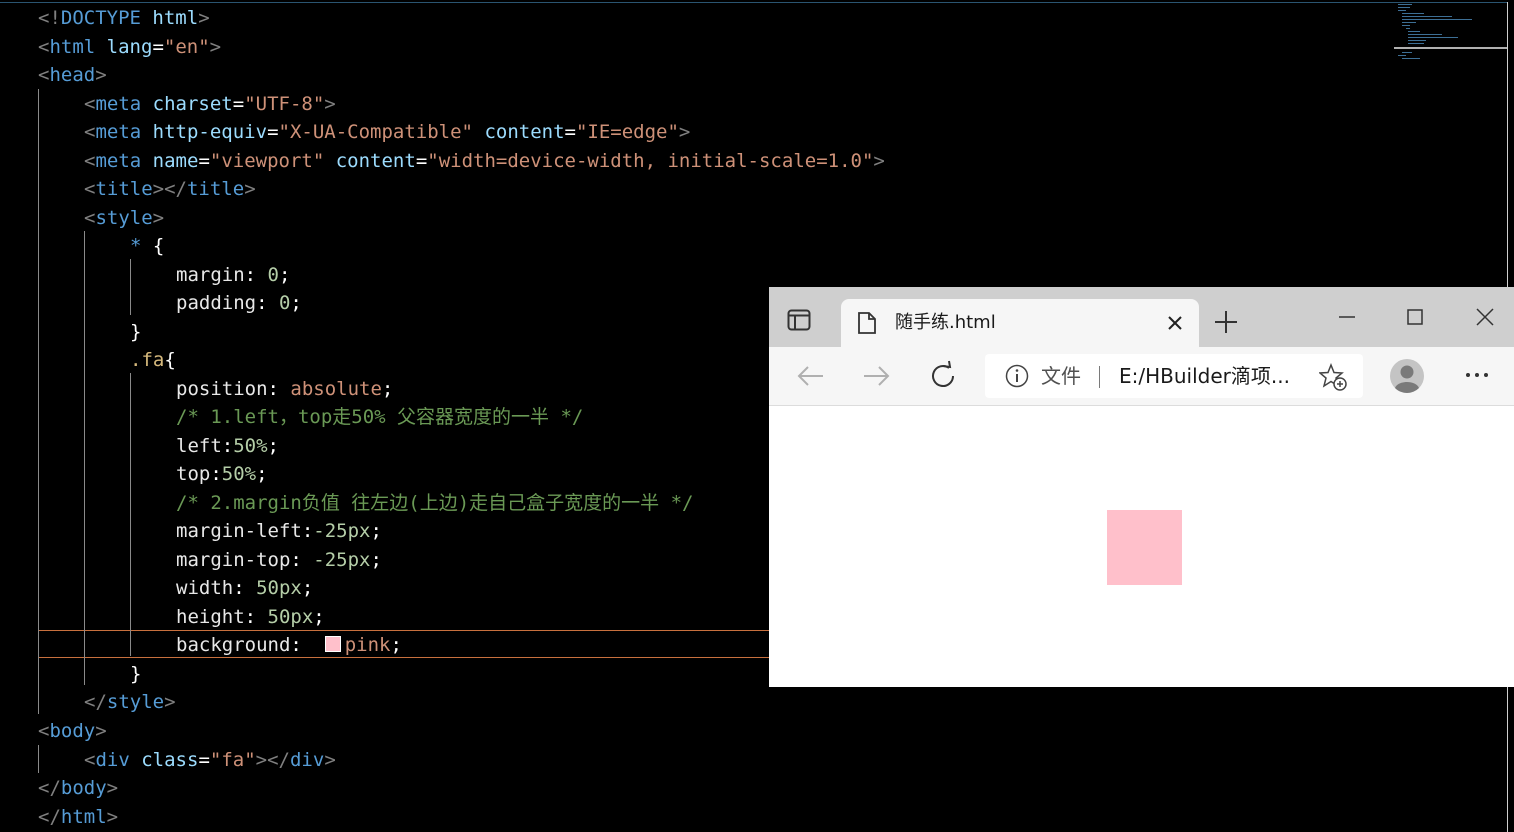  Describe the element at coordinates (367, 645) in the screenshot. I see `code-token: pink` at that location.